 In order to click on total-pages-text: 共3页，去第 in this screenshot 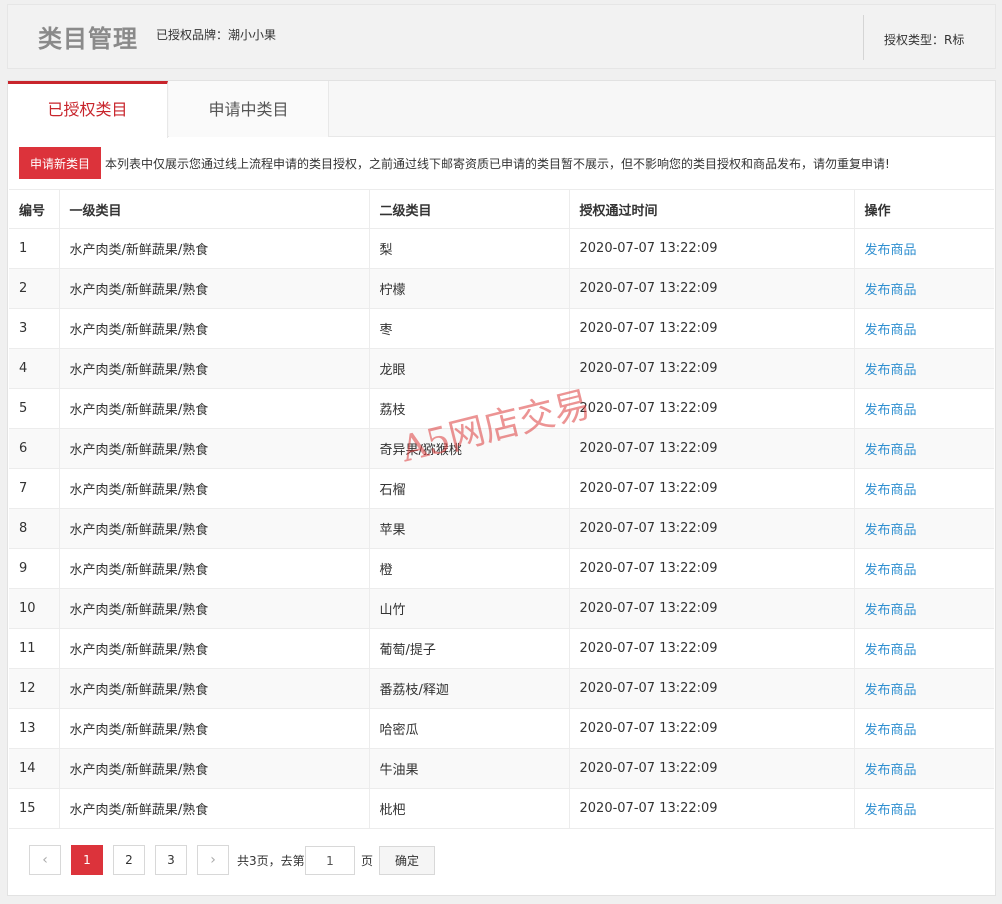, I will do `click(271, 861)`.